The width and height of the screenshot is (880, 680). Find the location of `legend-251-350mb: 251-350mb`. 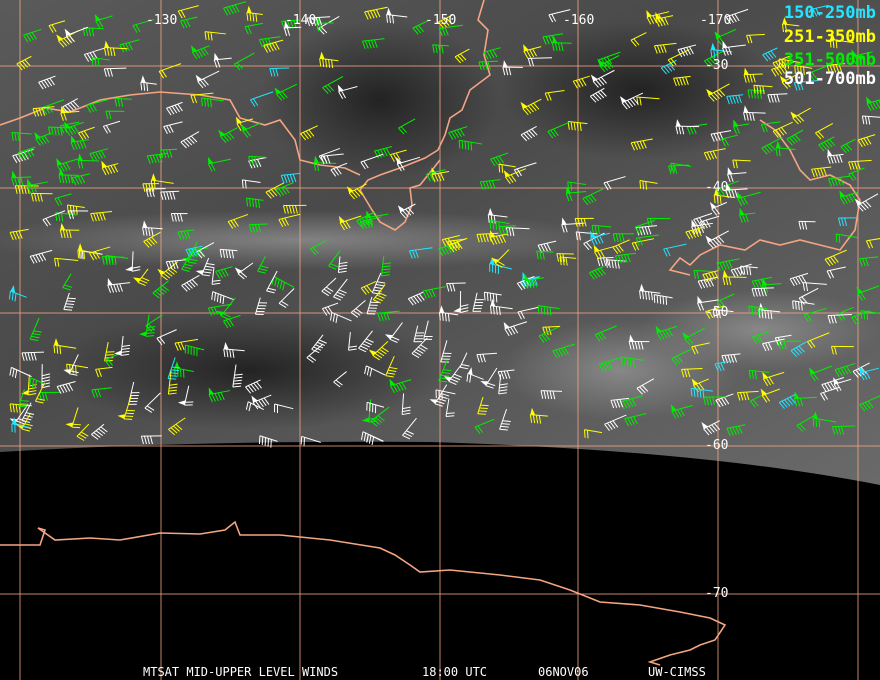

legend-251-350mb: 251-350mb is located at coordinates (829, 37).